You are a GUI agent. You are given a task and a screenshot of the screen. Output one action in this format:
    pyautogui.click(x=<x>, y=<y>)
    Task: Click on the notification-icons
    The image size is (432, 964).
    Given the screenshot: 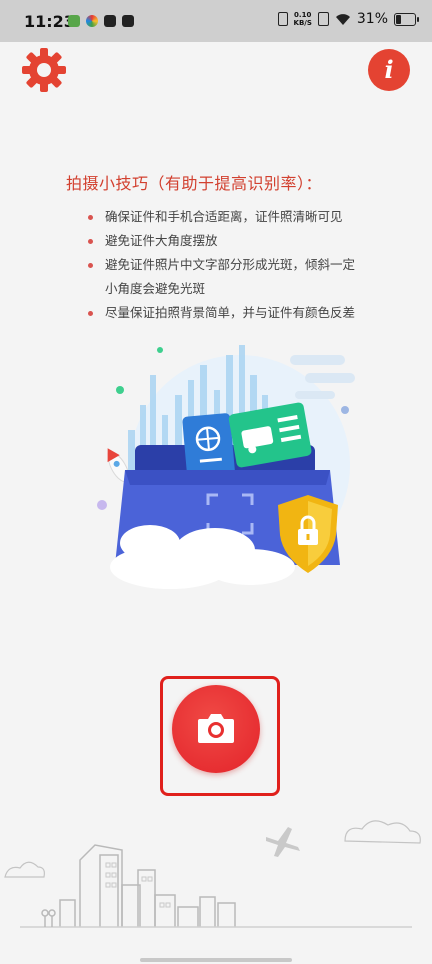 What is the action you would take?
    pyautogui.click(x=101, y=21)
    